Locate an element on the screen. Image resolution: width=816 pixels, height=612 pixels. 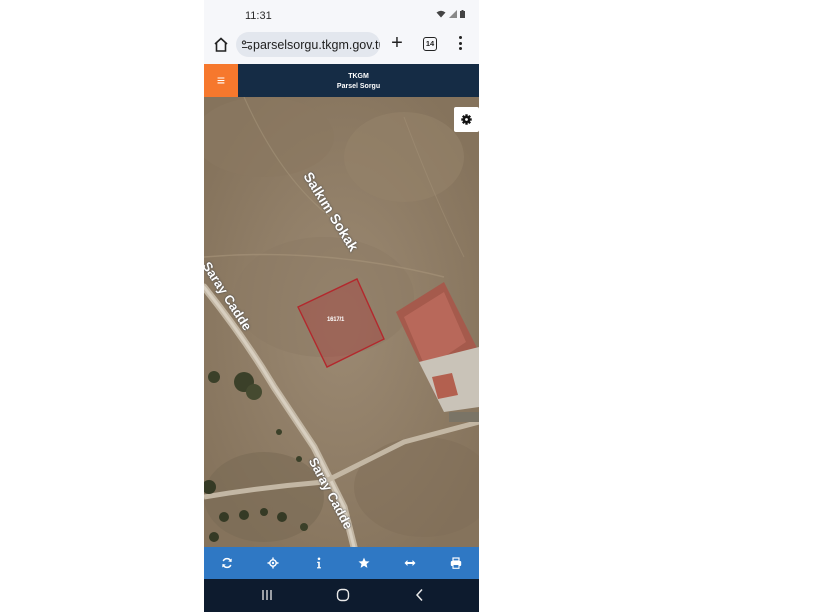
home-icon is located at coordinates (221, 45).